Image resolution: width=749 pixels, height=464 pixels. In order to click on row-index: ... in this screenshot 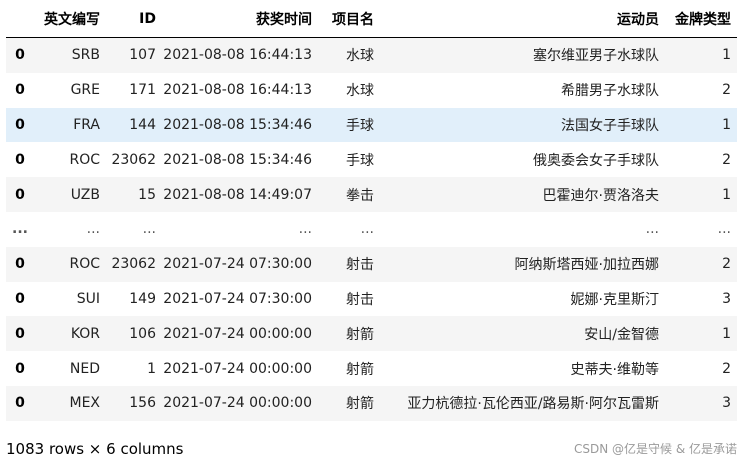, I will do `click(20, 229)`.